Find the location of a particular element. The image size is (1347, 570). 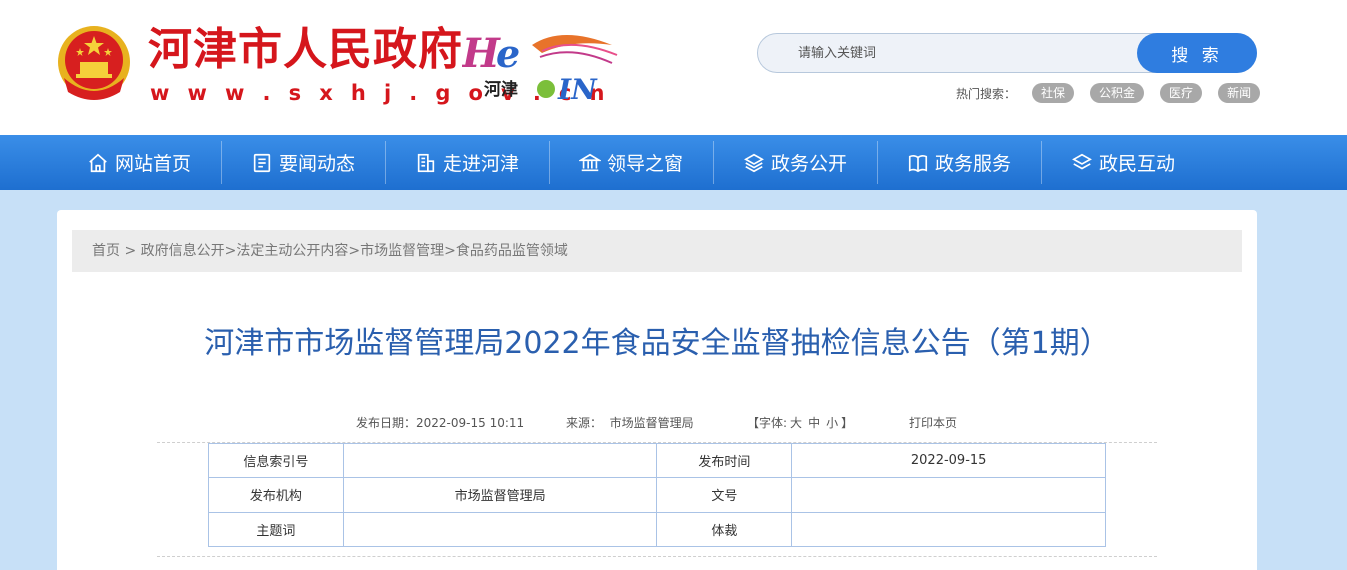

table-row: 发布机构 市场监督管理局 文号 is located at coordinates (657, 495).